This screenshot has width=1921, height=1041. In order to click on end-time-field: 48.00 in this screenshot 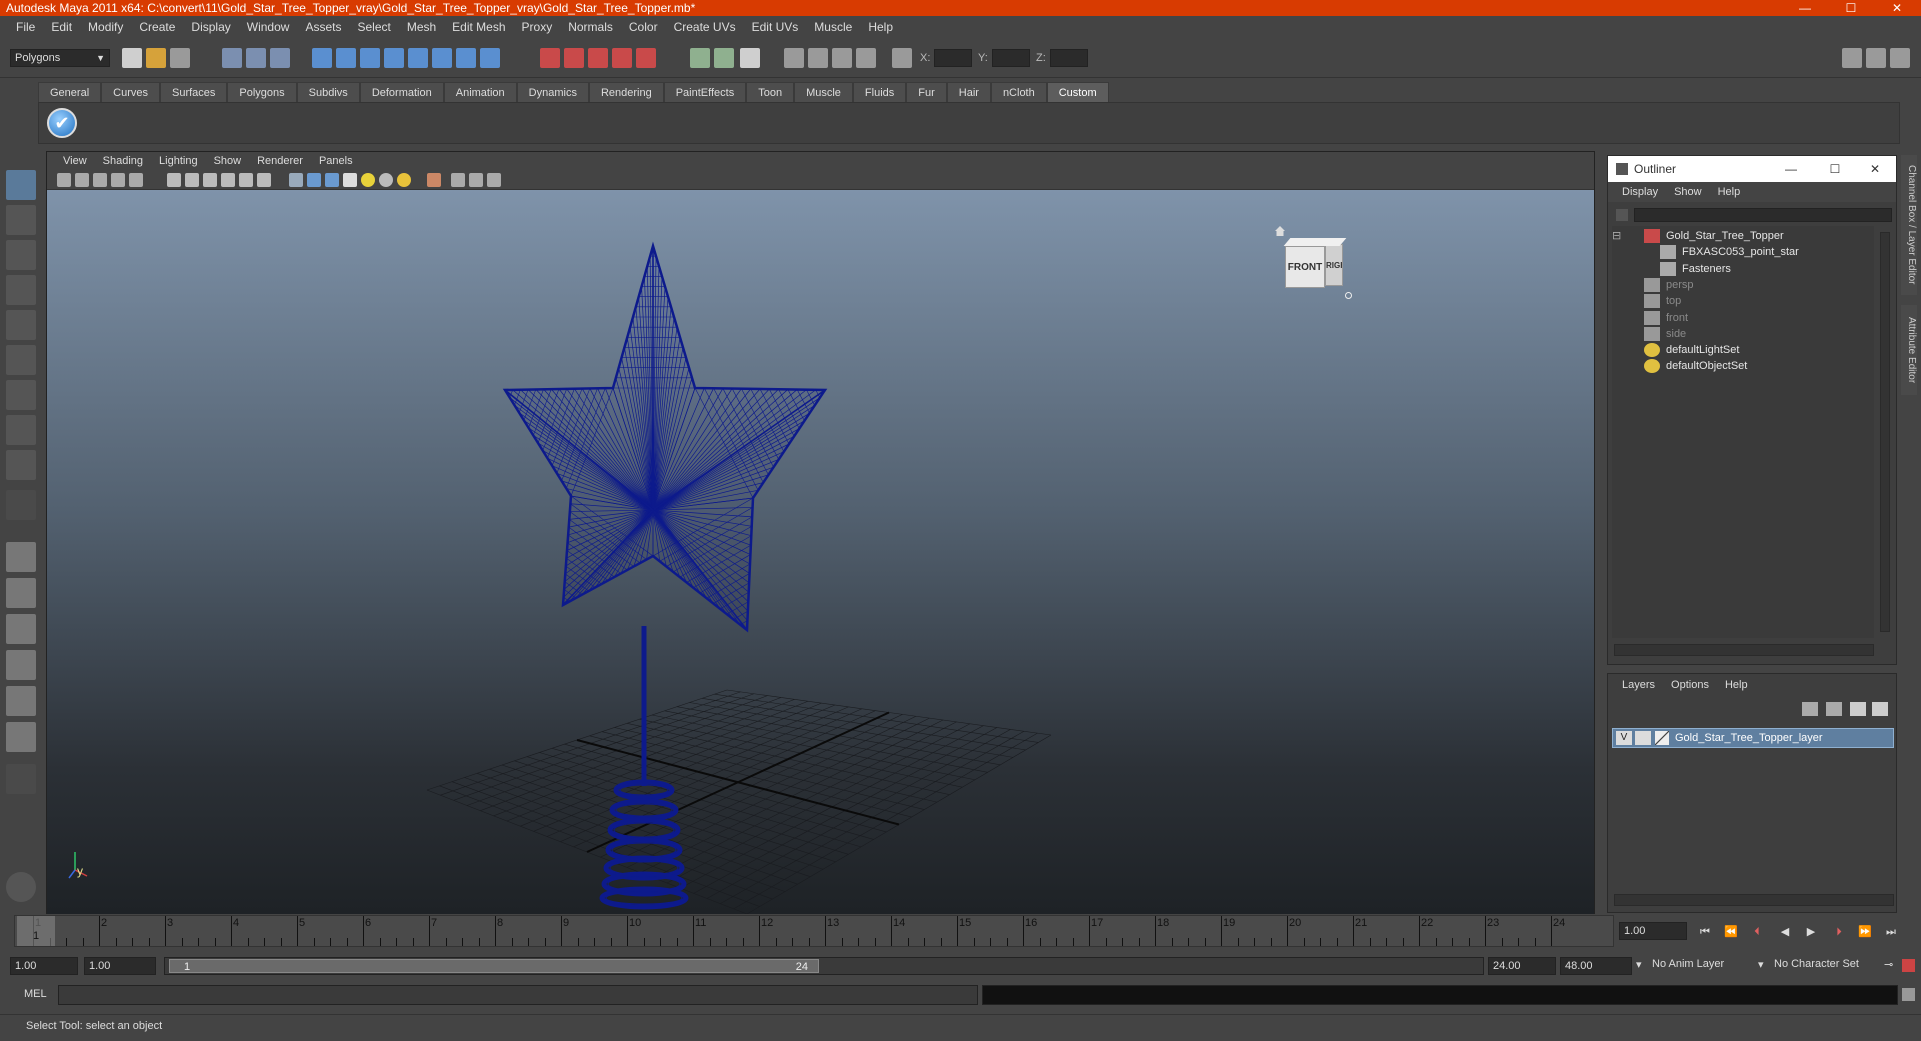, I will do `click(1596, 966)`.